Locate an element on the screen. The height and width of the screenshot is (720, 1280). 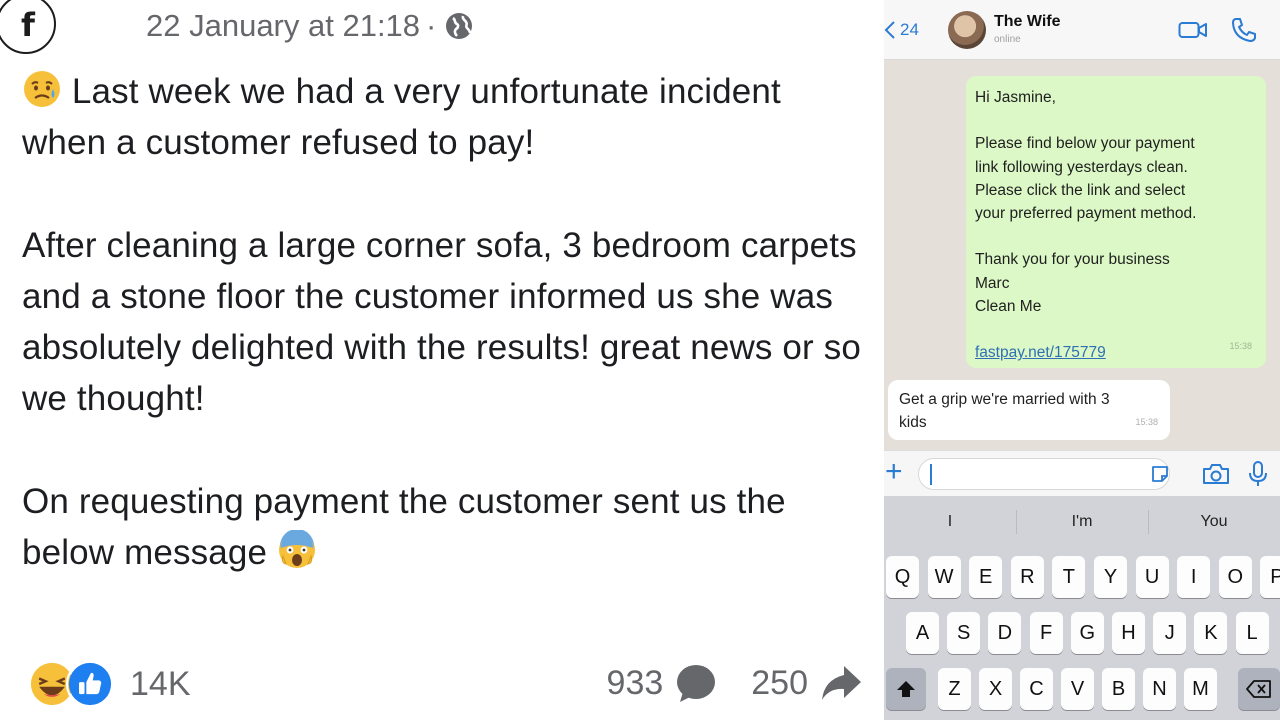
camera-icon is located at coordinates (1216, 474).